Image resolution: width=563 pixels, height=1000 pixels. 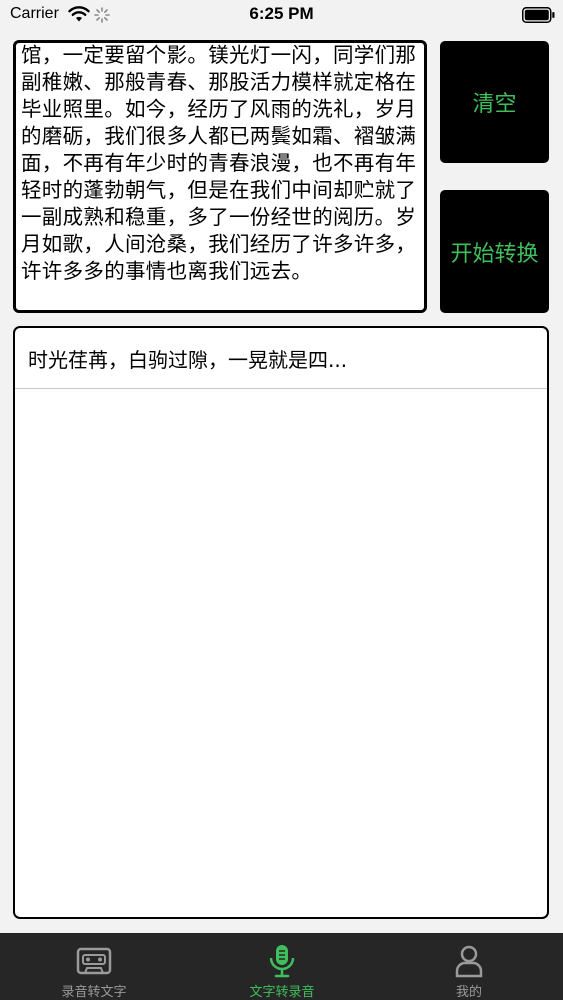 I want to click on cassette-icon, so click(x=94, y=961).